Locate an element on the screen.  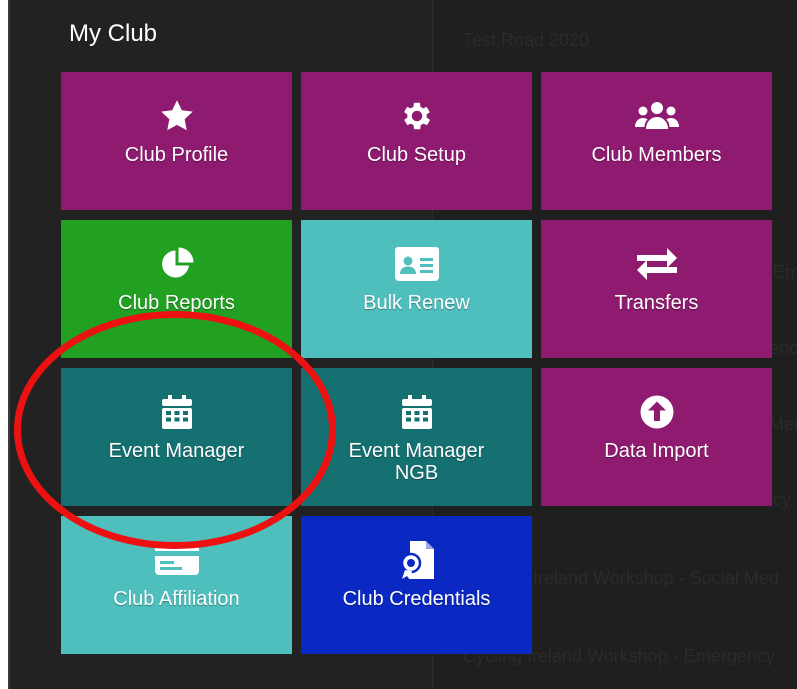
tile-label: Club Credentials is located at coordinates (416, 599).